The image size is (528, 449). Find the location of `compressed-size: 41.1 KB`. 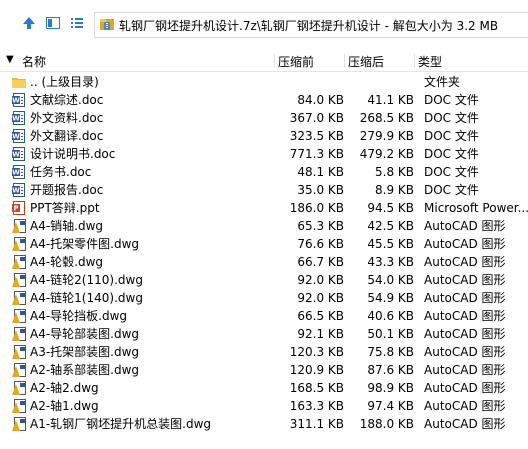

compressed-size: 41.1 KB is located at coordinates (390, 100).